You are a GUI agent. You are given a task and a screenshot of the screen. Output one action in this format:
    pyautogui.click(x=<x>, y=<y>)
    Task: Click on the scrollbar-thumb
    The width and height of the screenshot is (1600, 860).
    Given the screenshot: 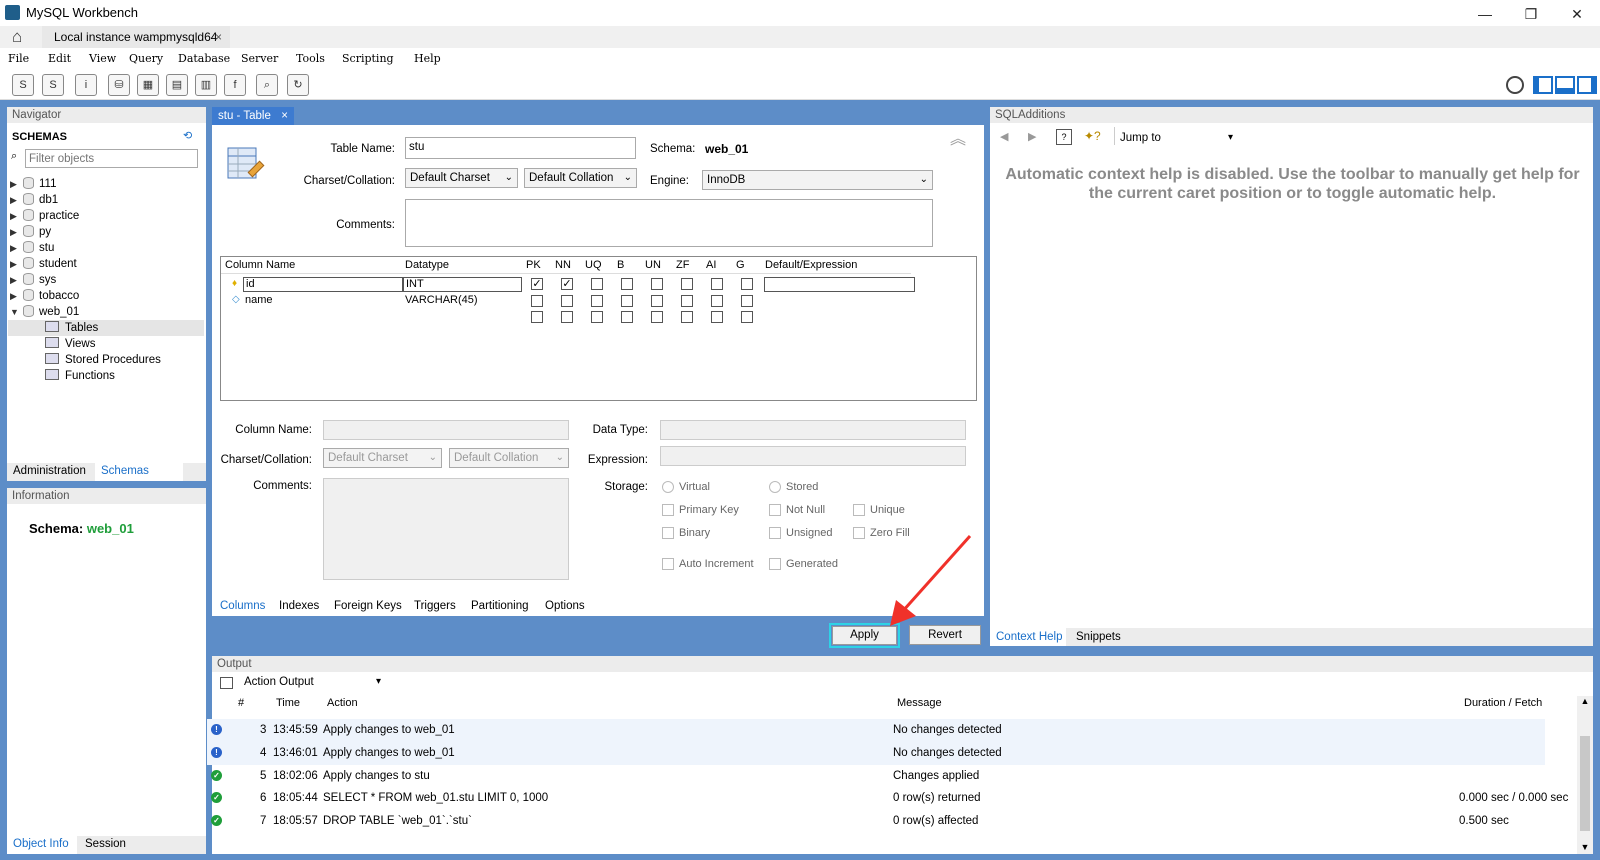 What is the action you would take?
    pyautogui.click(x=1585, y=783)
    